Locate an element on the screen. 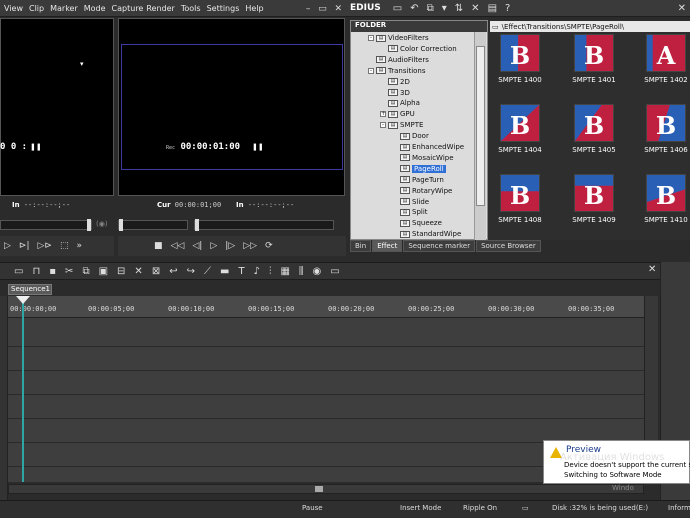 Image resolution: width=690 pixels, height=518 pixels. redo-icon: ↪ is located at coordinates (191, 271).